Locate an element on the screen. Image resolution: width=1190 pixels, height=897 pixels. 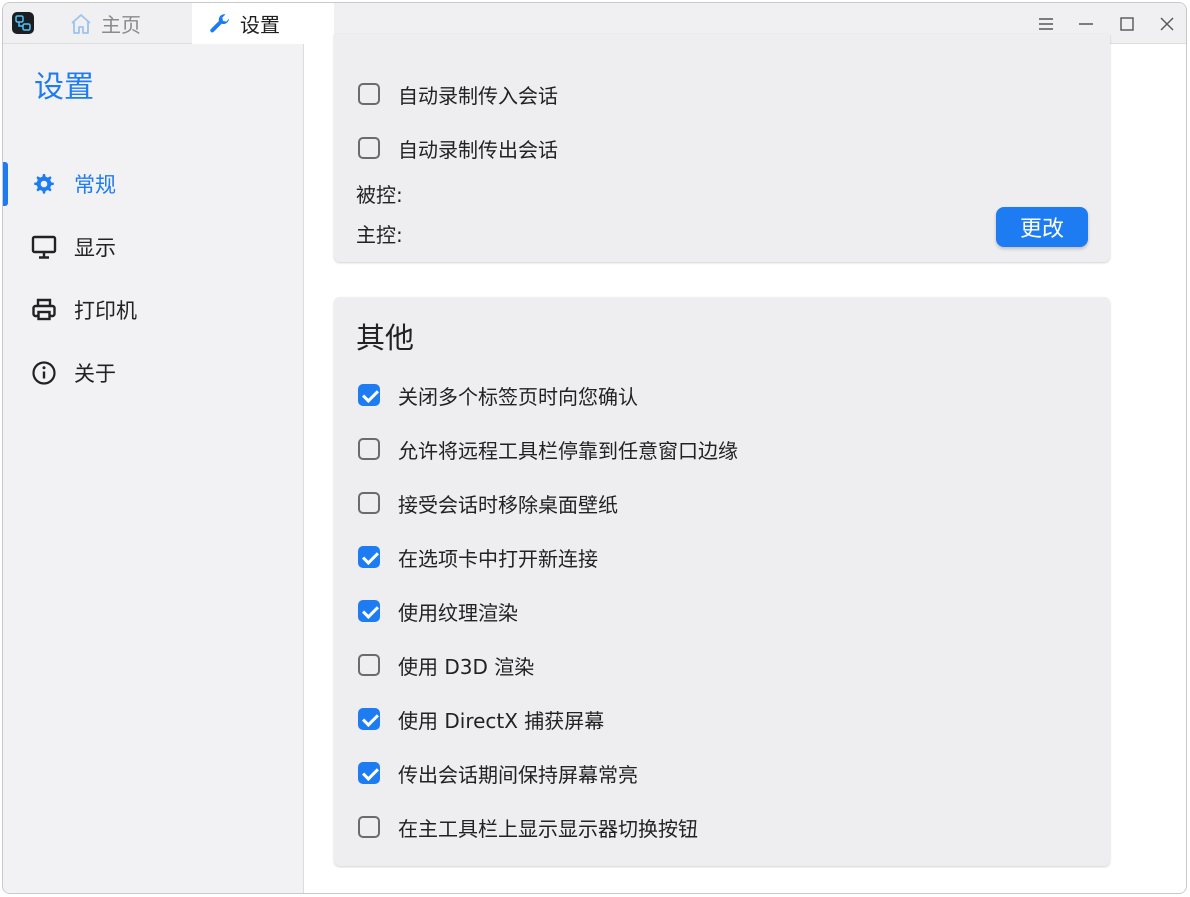
checkbox-record-incoming: 自动录制传入会话 is located at coordinates (458, 94).